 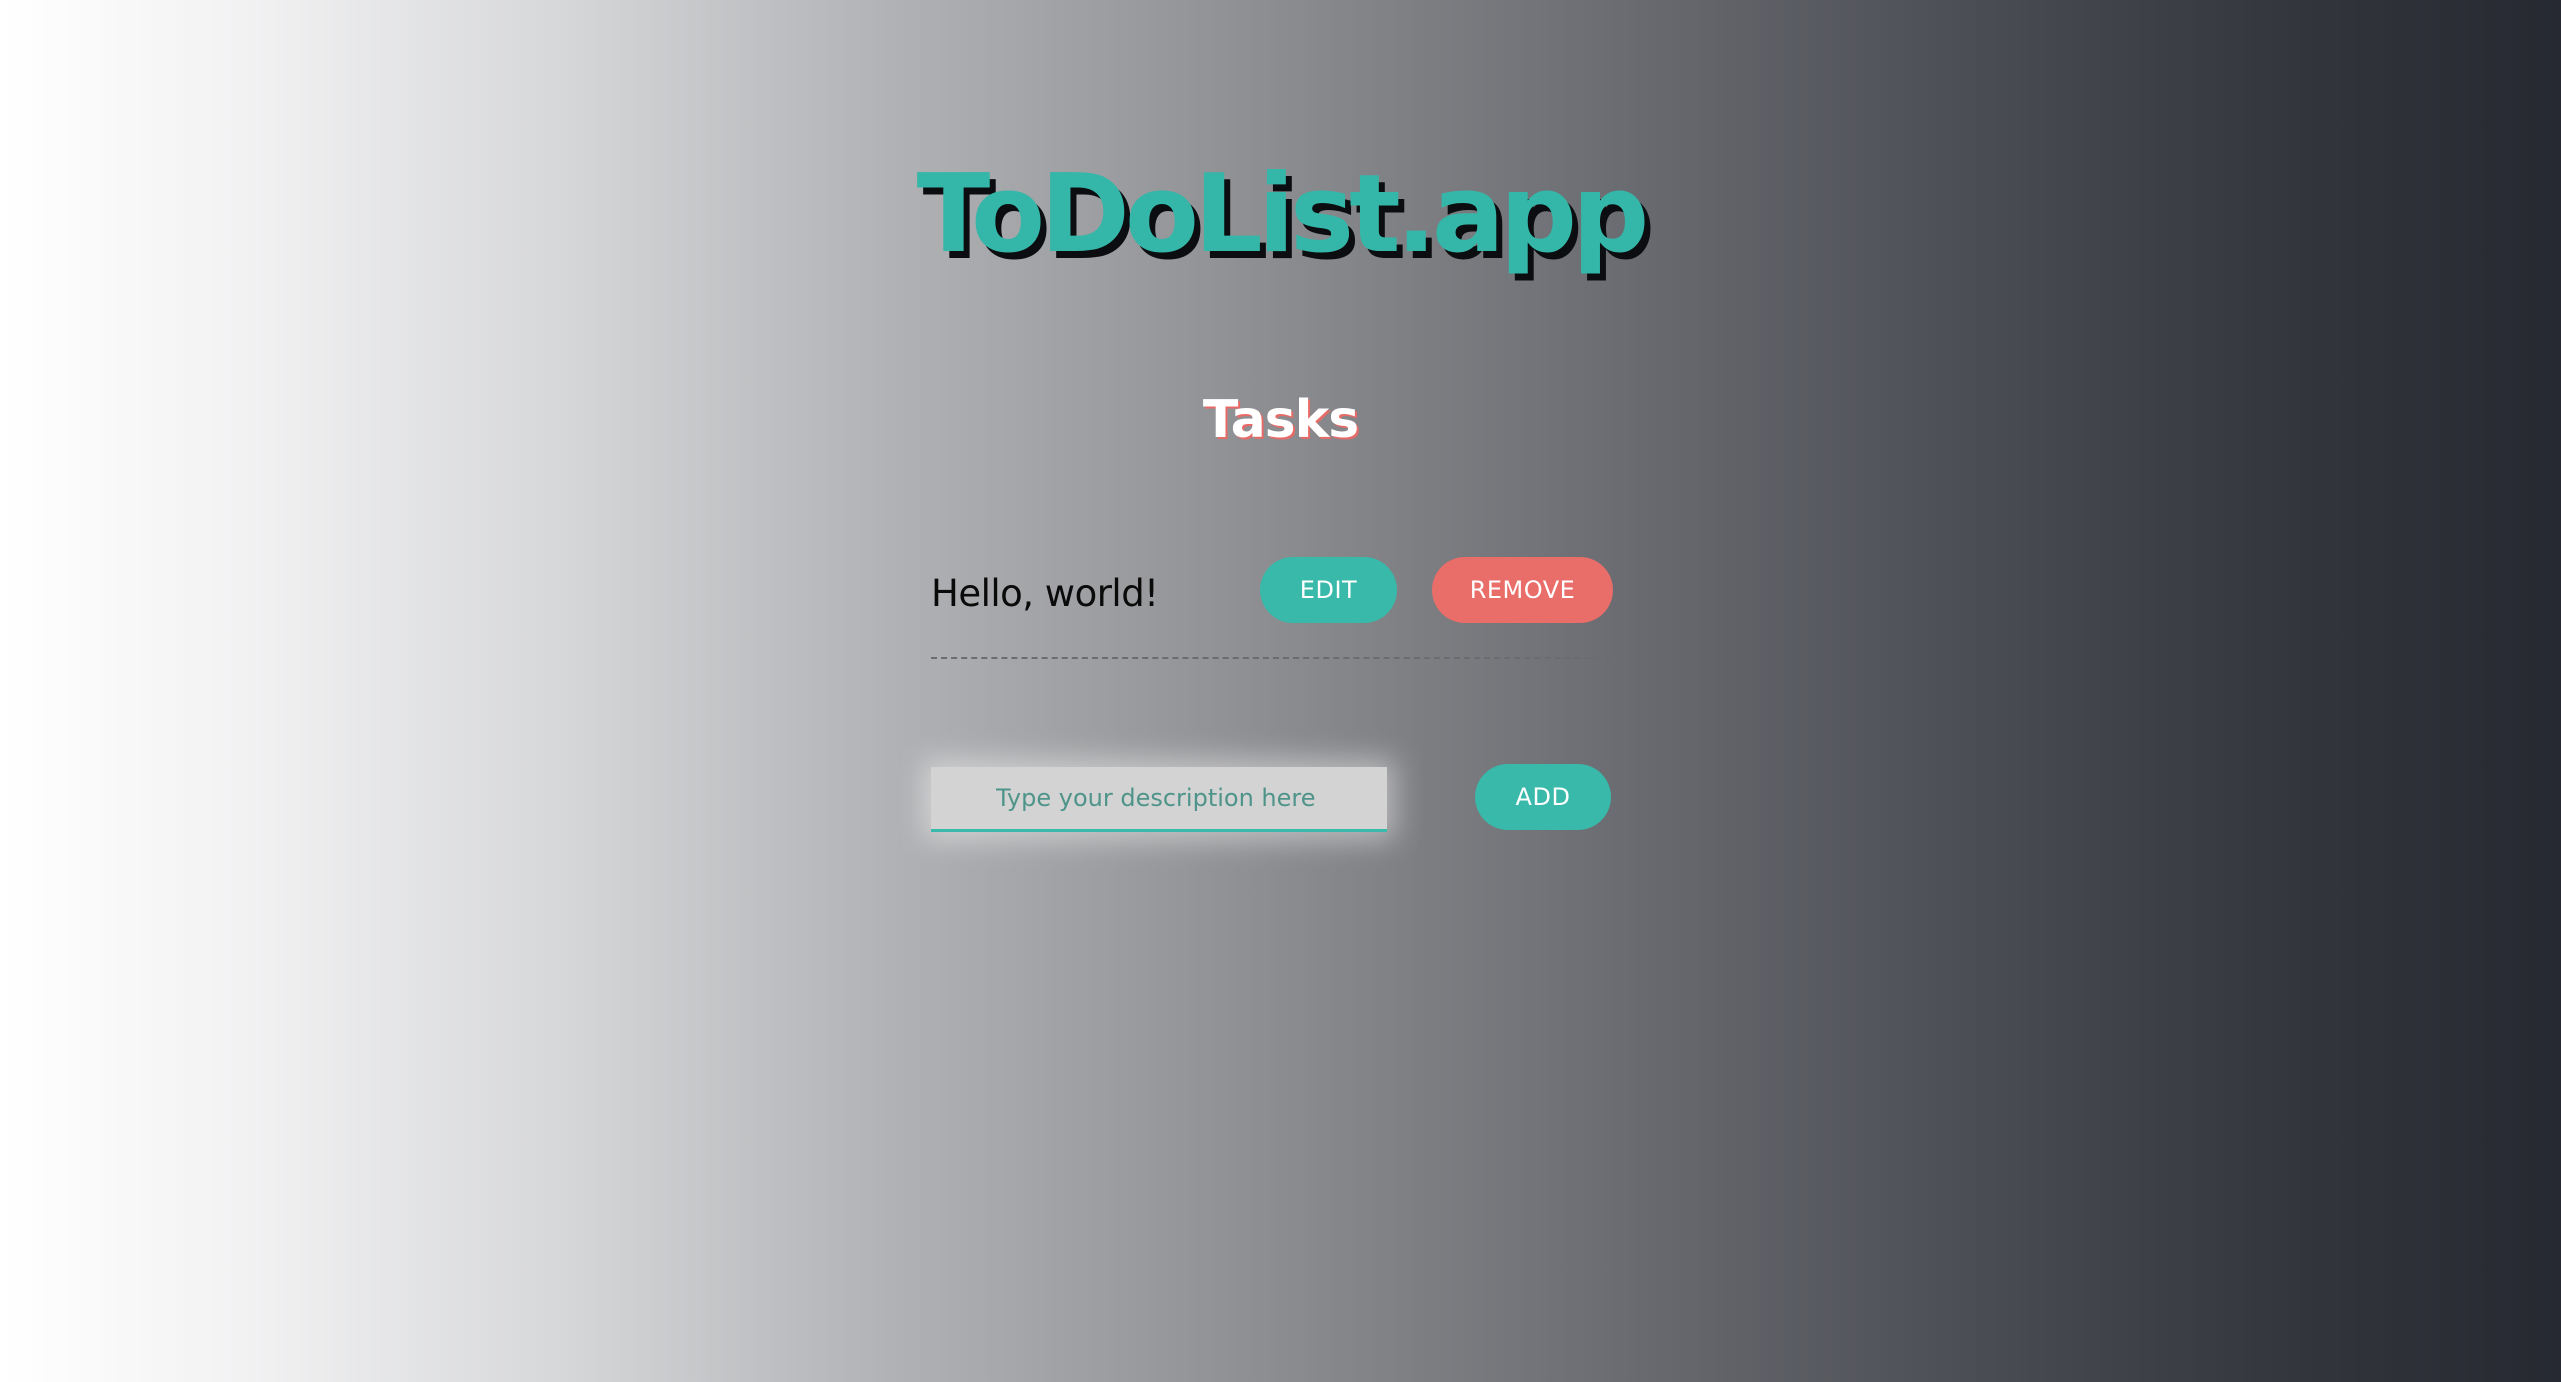 I want to click on tasks-heading: Tasks, so click(x=1280, y=420).